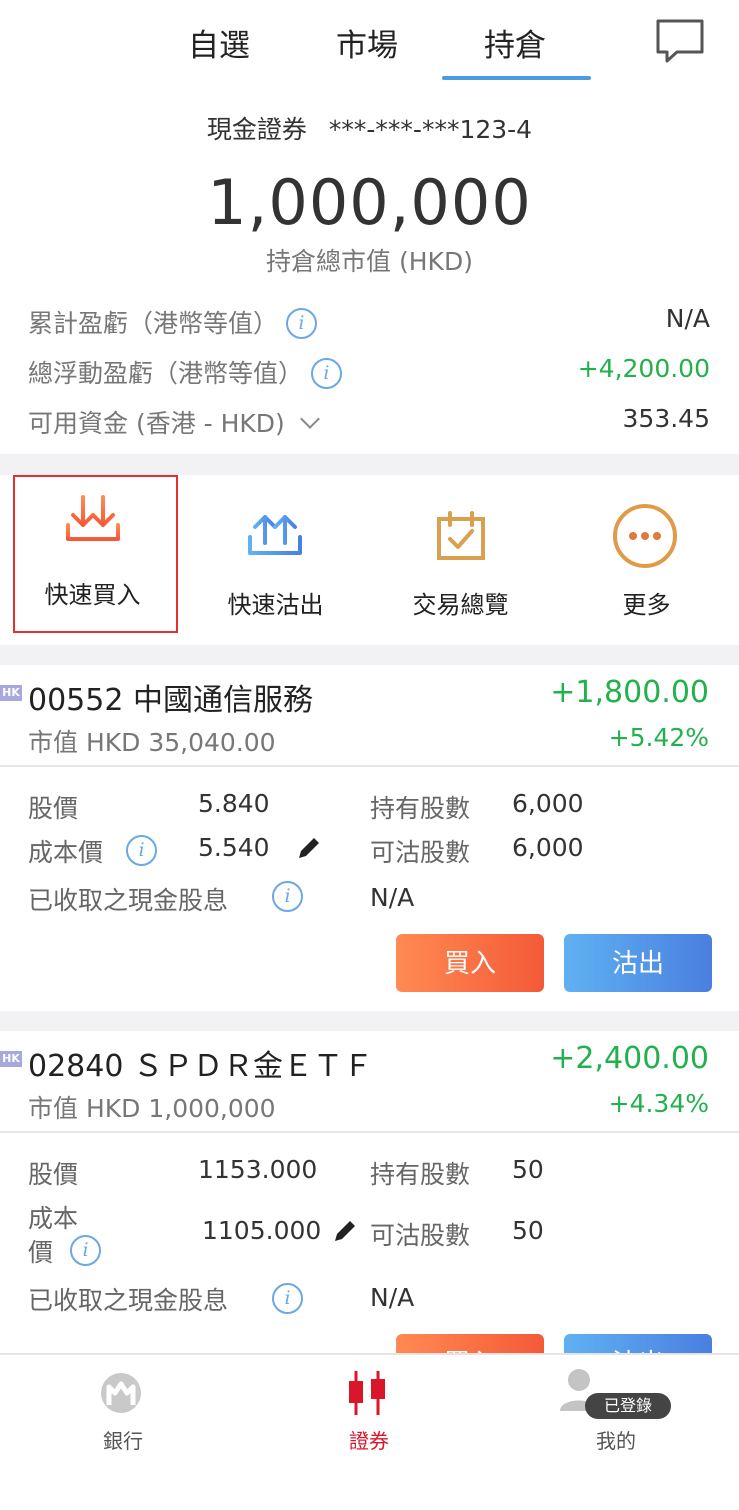 This screenshot has height=1510, width=739. I want to click on account-number: ***-***-***123-4, so click(430, 129).